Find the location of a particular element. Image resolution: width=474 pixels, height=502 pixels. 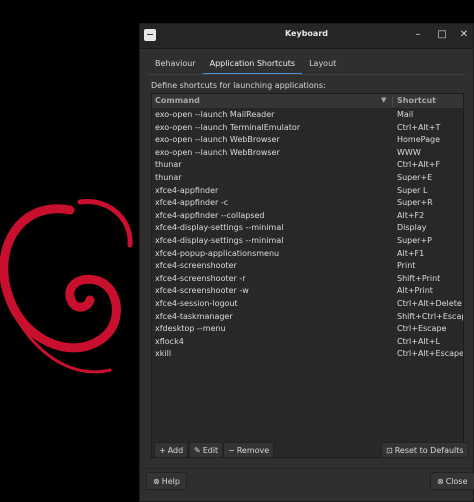

table-row: exo-open --launch WebBrowser WWW is located at coordinates (307, 153).